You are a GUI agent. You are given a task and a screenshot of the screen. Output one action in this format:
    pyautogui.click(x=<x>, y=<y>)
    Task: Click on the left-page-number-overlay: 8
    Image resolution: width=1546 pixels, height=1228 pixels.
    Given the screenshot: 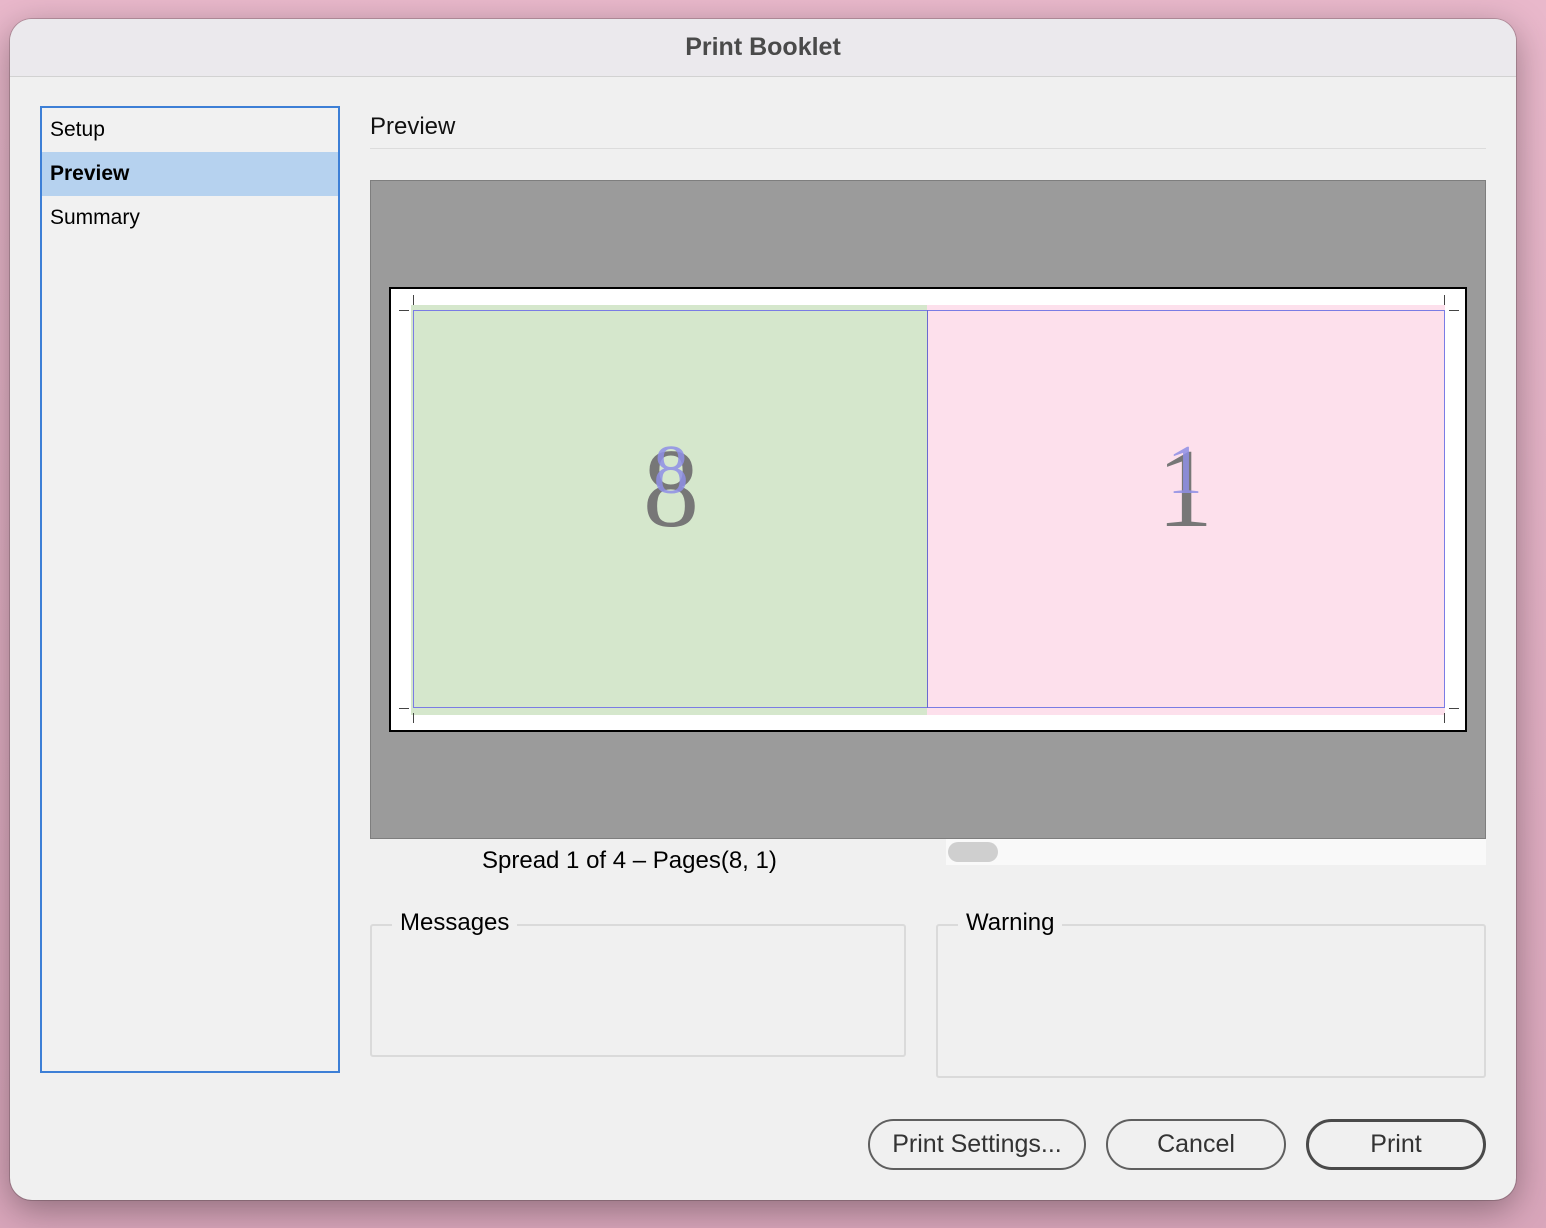 What is the action you would take?
    pyautogui.click(x=671, y=470)
    